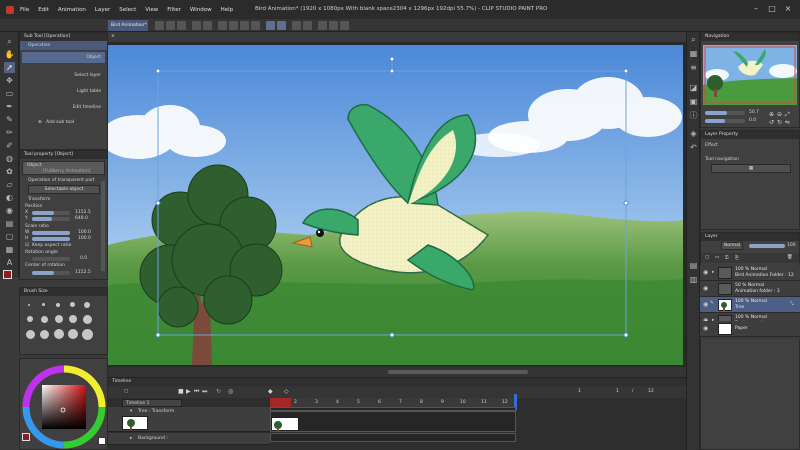 This screenshot has width=800, height=450. I want to click on subtool-light-table: Light table, so click(63, 91).